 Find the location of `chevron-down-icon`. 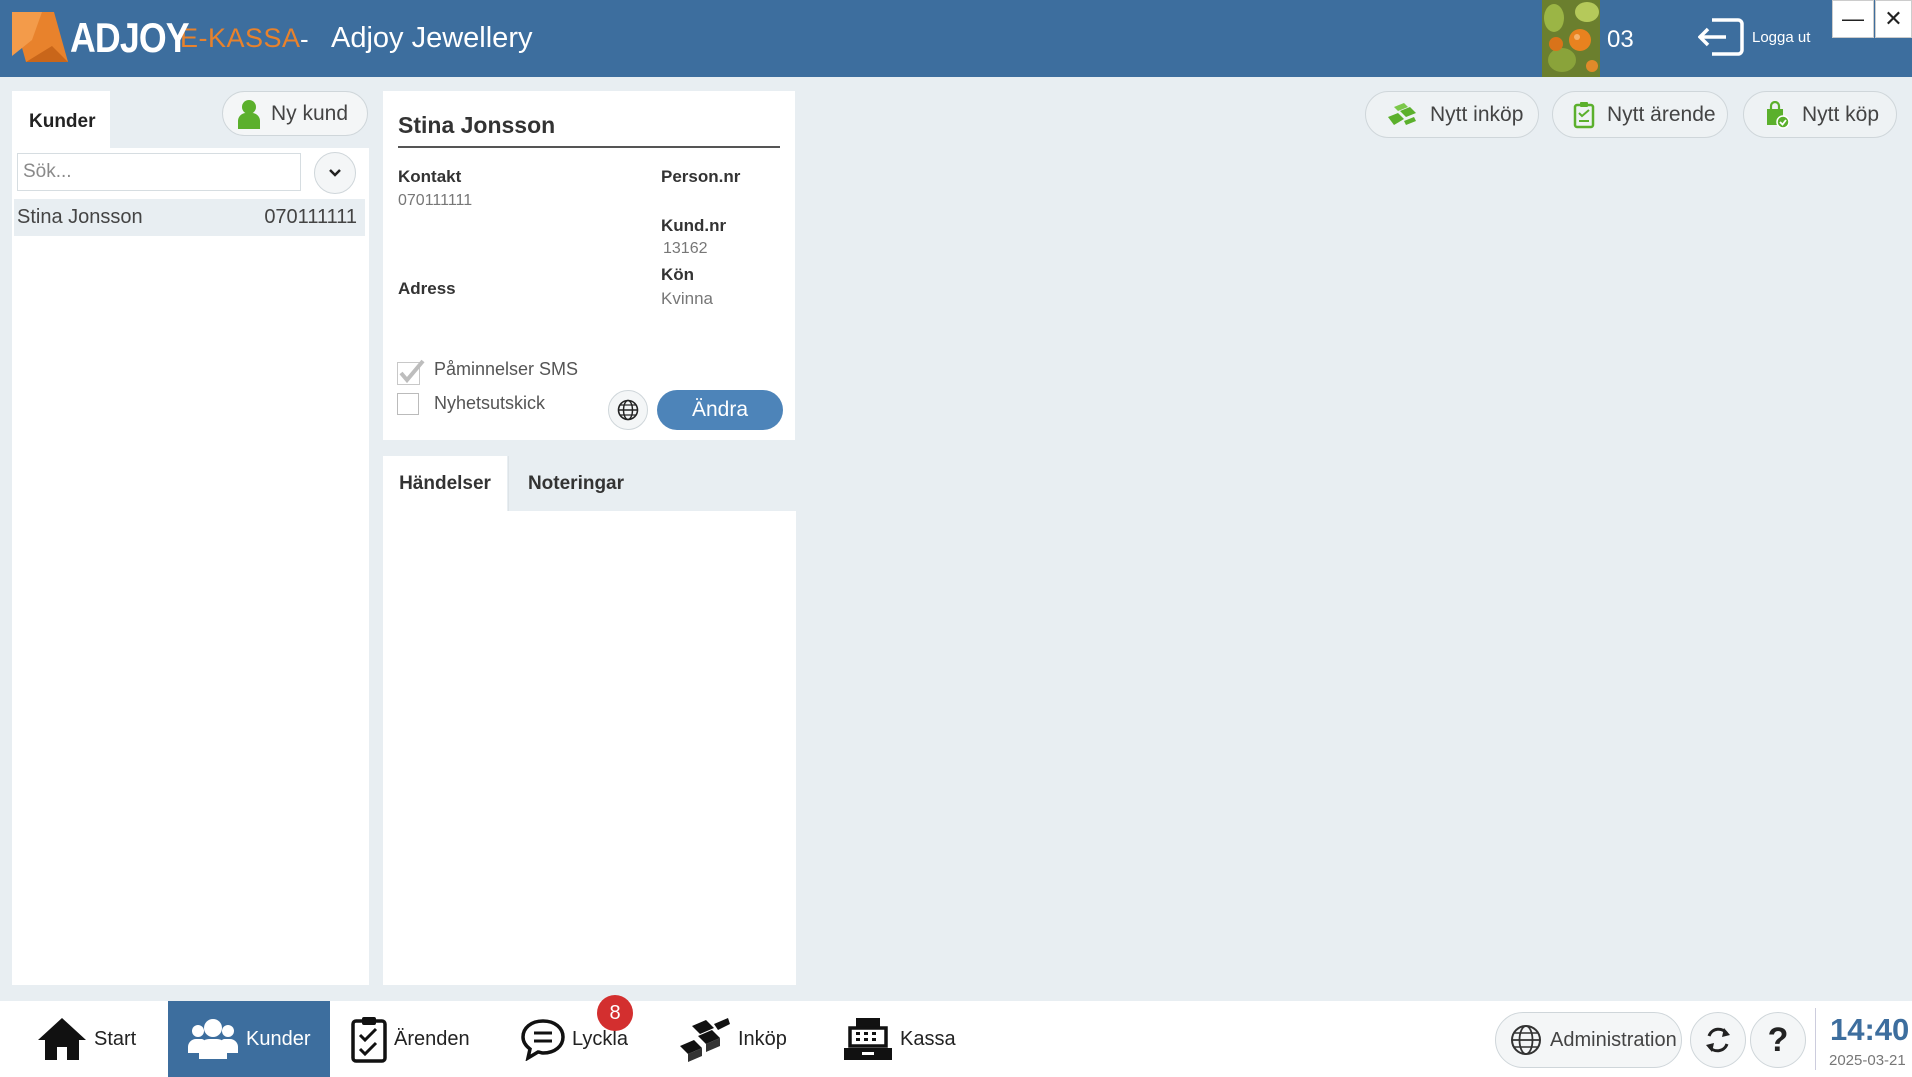

chevron-down-icon is located at coordinates (335, 173).